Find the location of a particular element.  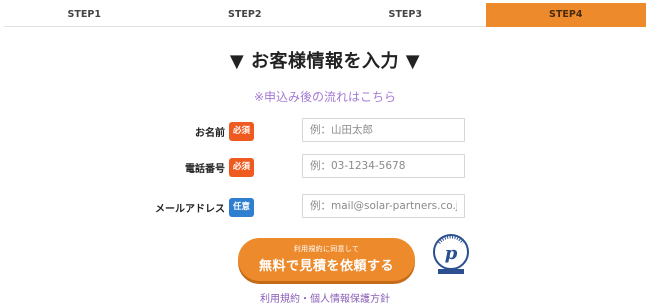

name-row: お名前 必須 is located at coordinates (325, 131).